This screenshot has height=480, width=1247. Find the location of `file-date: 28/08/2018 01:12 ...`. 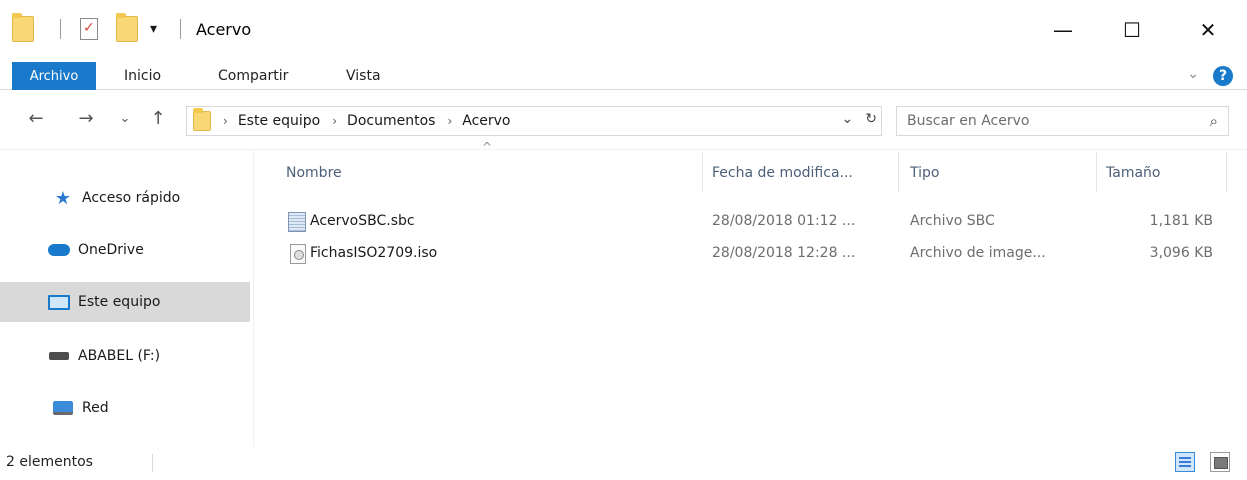

file-date: 28/08/2018 01:12 ... is located at coordinates (784, 221).